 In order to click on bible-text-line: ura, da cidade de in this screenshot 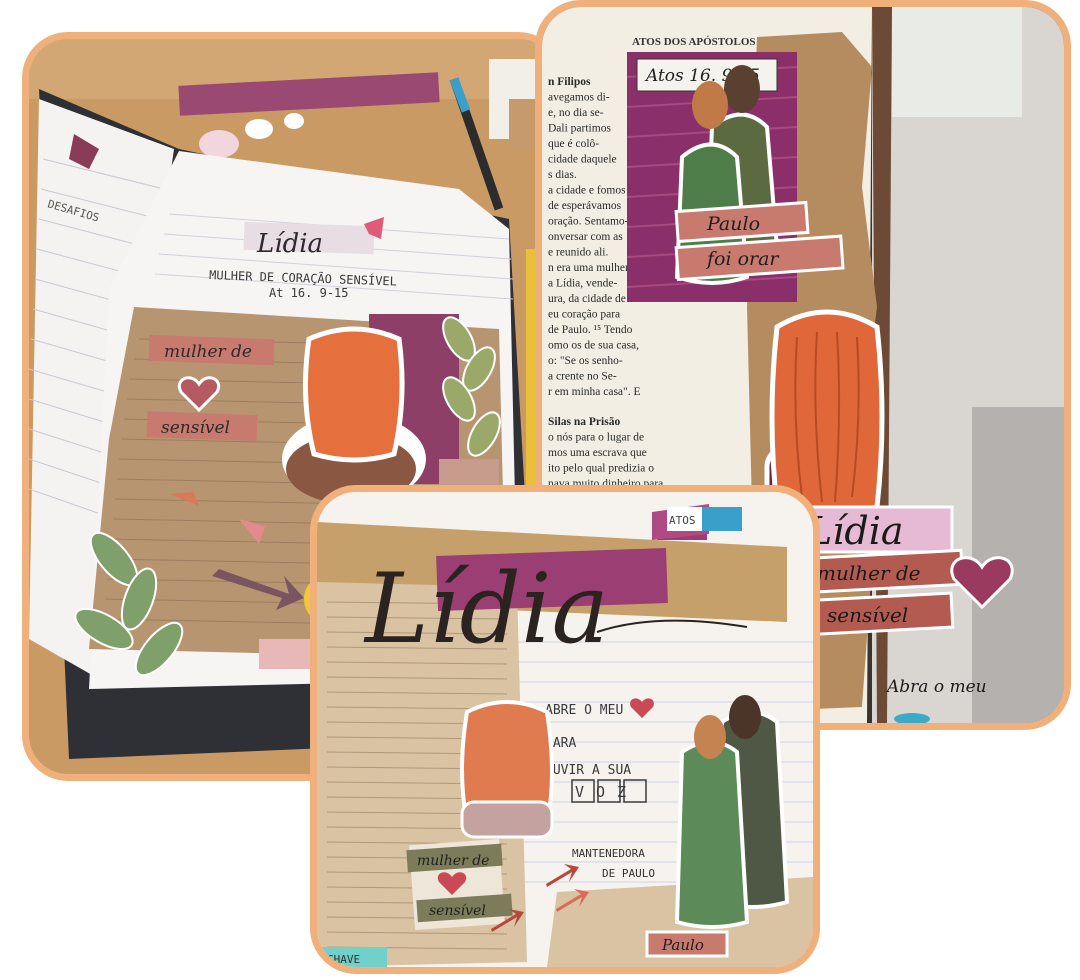, I will do `click(587, 299)`.